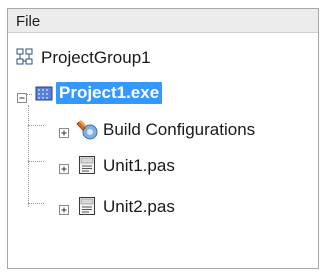  Describe the element at coordinates (163, 21) in the screenshot. I see `panel-header: File` at that location.